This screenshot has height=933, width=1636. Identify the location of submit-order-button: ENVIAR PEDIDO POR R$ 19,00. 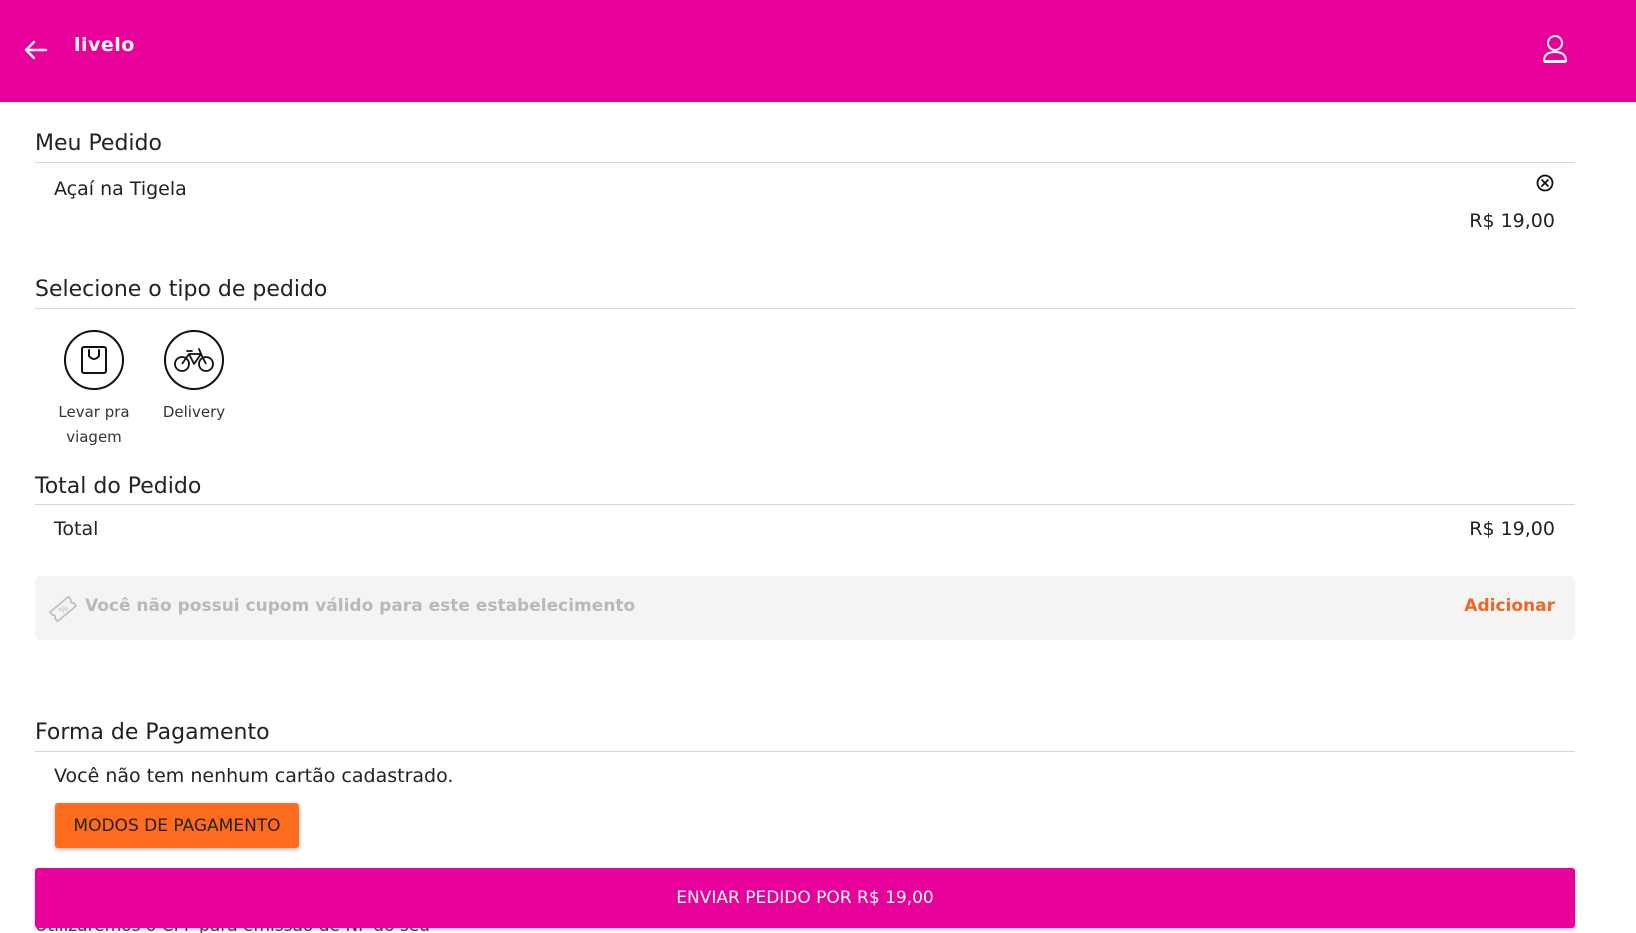
(805, 898).